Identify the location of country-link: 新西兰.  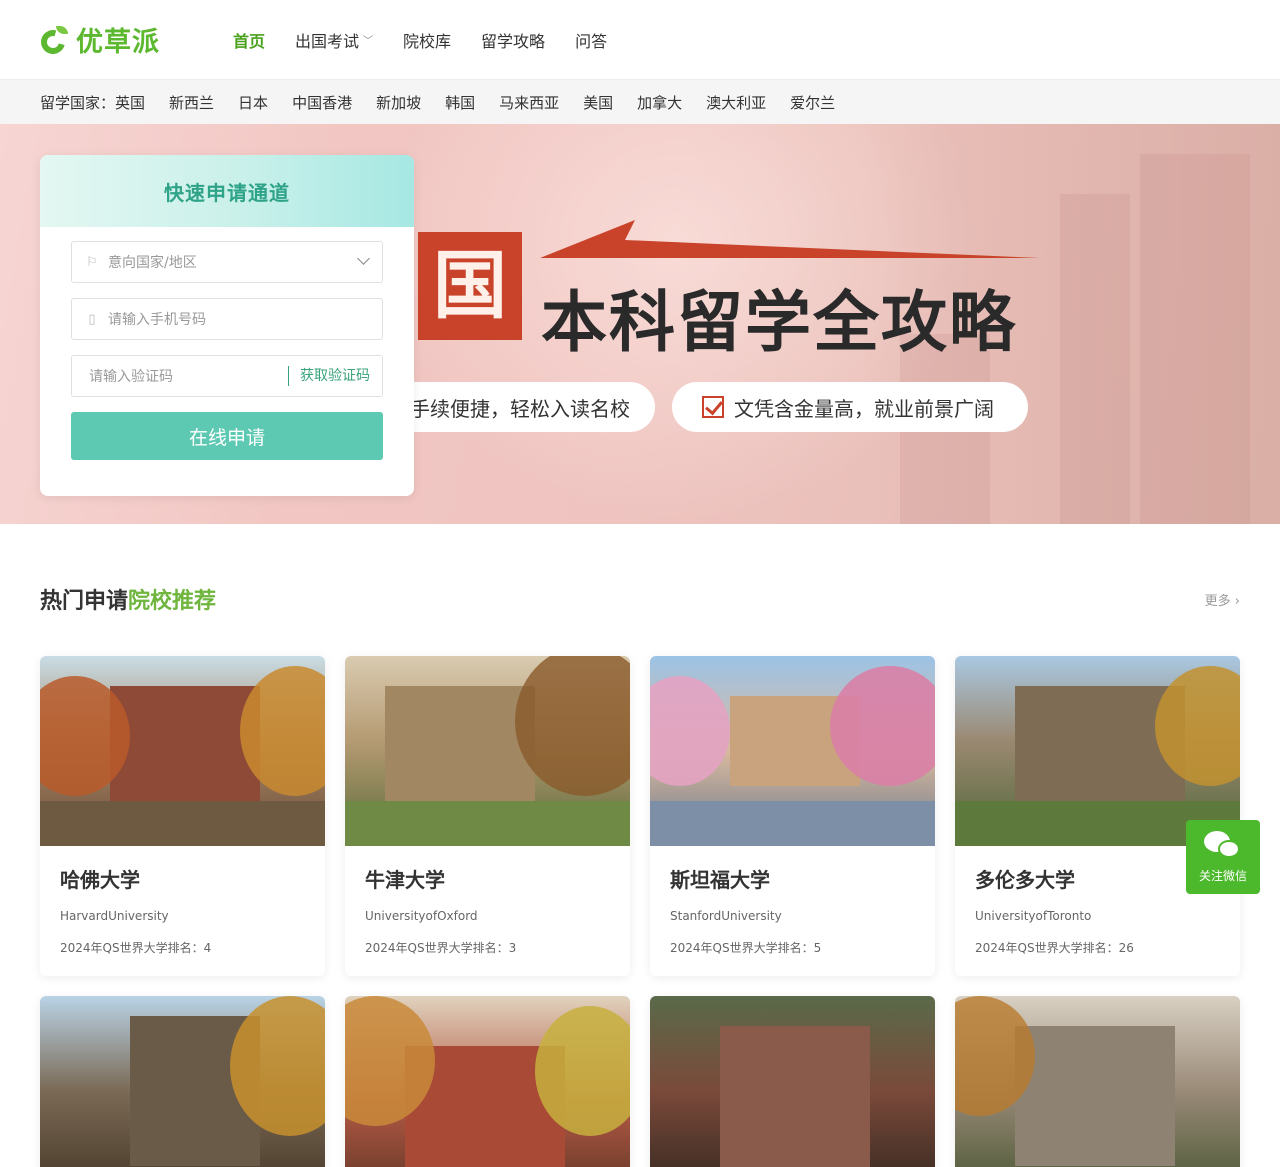
(191, 102).